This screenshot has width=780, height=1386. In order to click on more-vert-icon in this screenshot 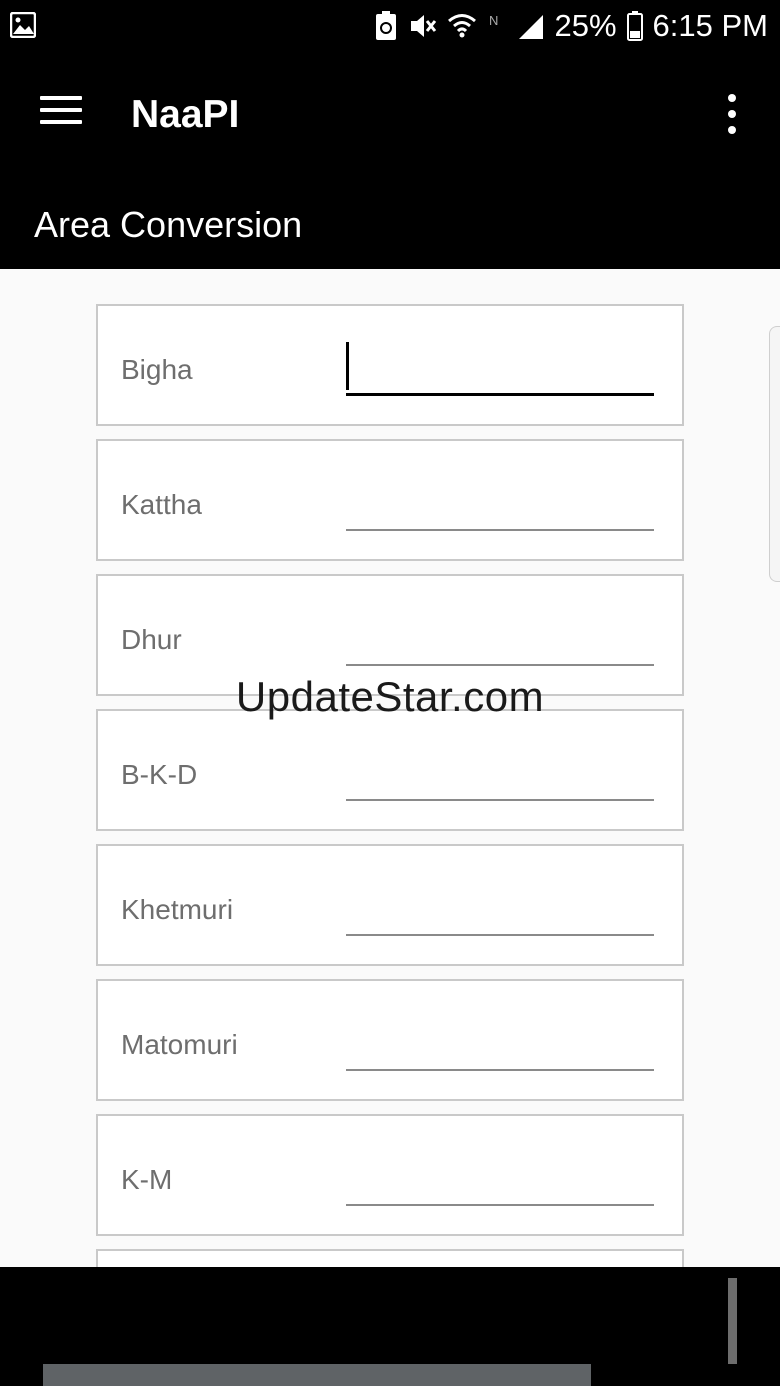, I will do `click(732, 114)`.